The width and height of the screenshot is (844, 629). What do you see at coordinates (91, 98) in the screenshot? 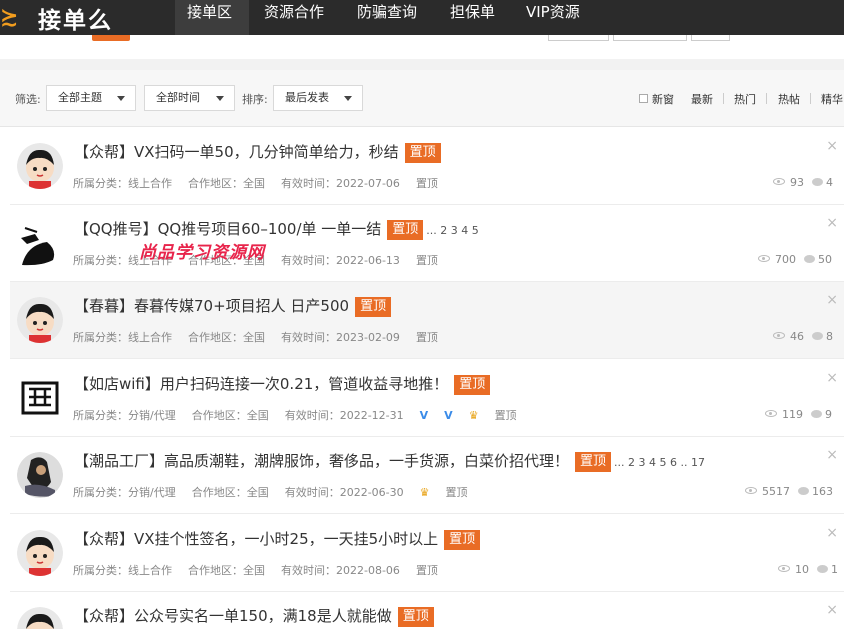
I see `theme-select: 全部主题` at bounding box center [91, 98].